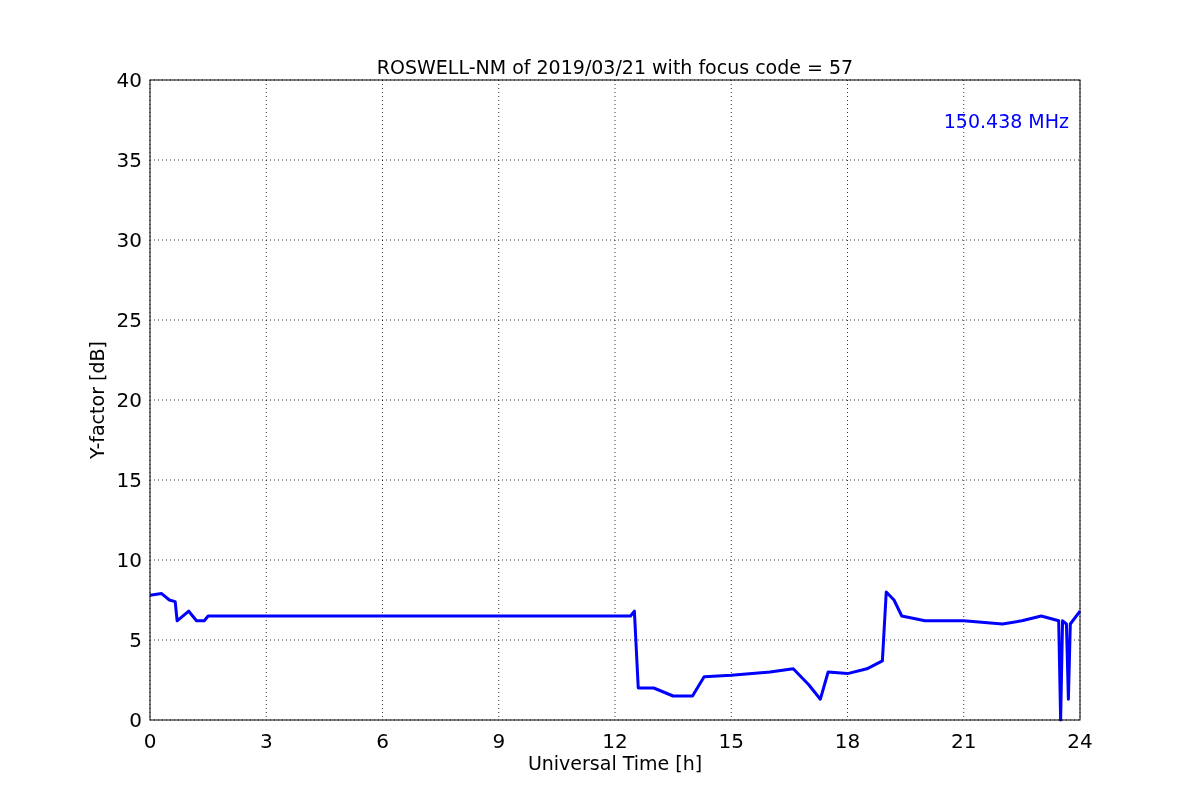  Describe the element at coordinates (129, 160) in the screenshot. I see `y-tick-label: 35` at that location.